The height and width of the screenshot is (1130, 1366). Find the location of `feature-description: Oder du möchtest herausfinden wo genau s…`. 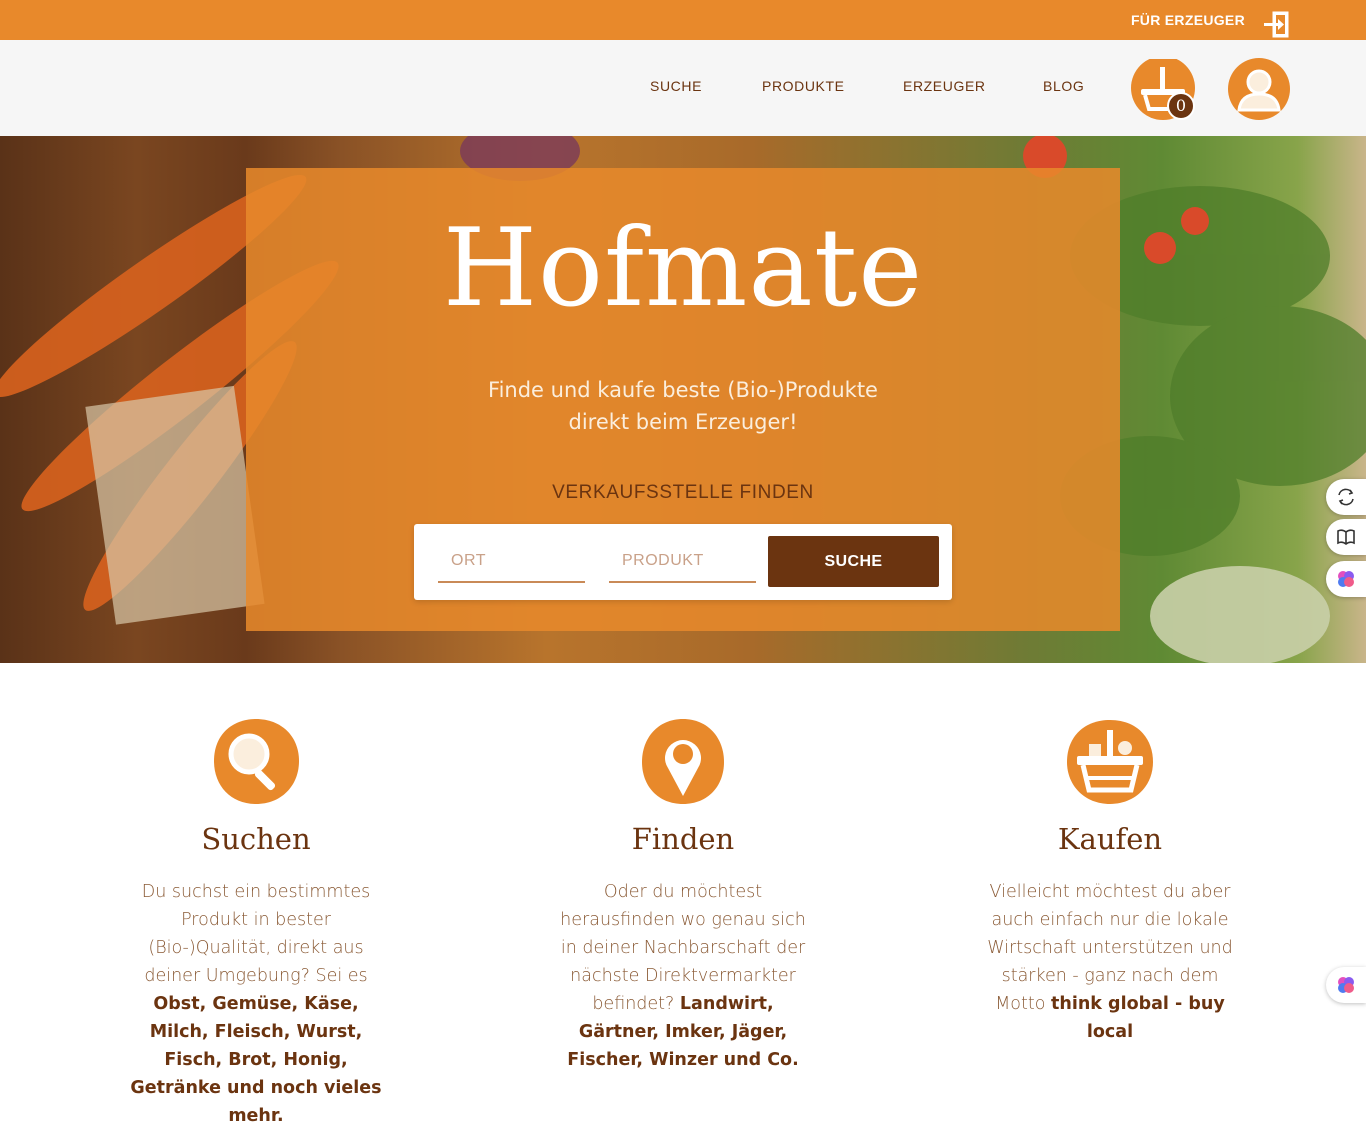

feature-description: Oder du möchtest herausfinden wo genau s… is located at coordinates (683, 976).